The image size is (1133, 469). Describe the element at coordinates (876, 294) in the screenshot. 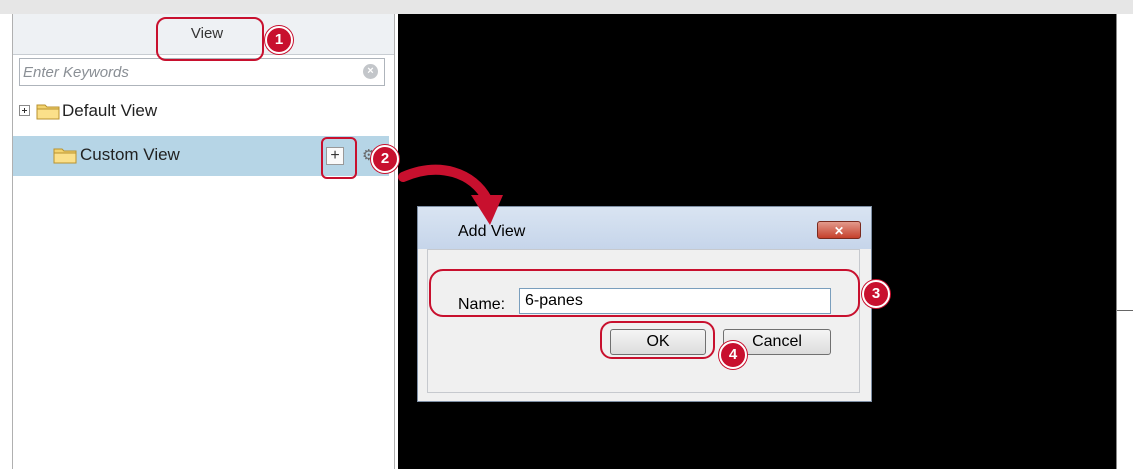

I see `step-badge-3: 3` at that location.